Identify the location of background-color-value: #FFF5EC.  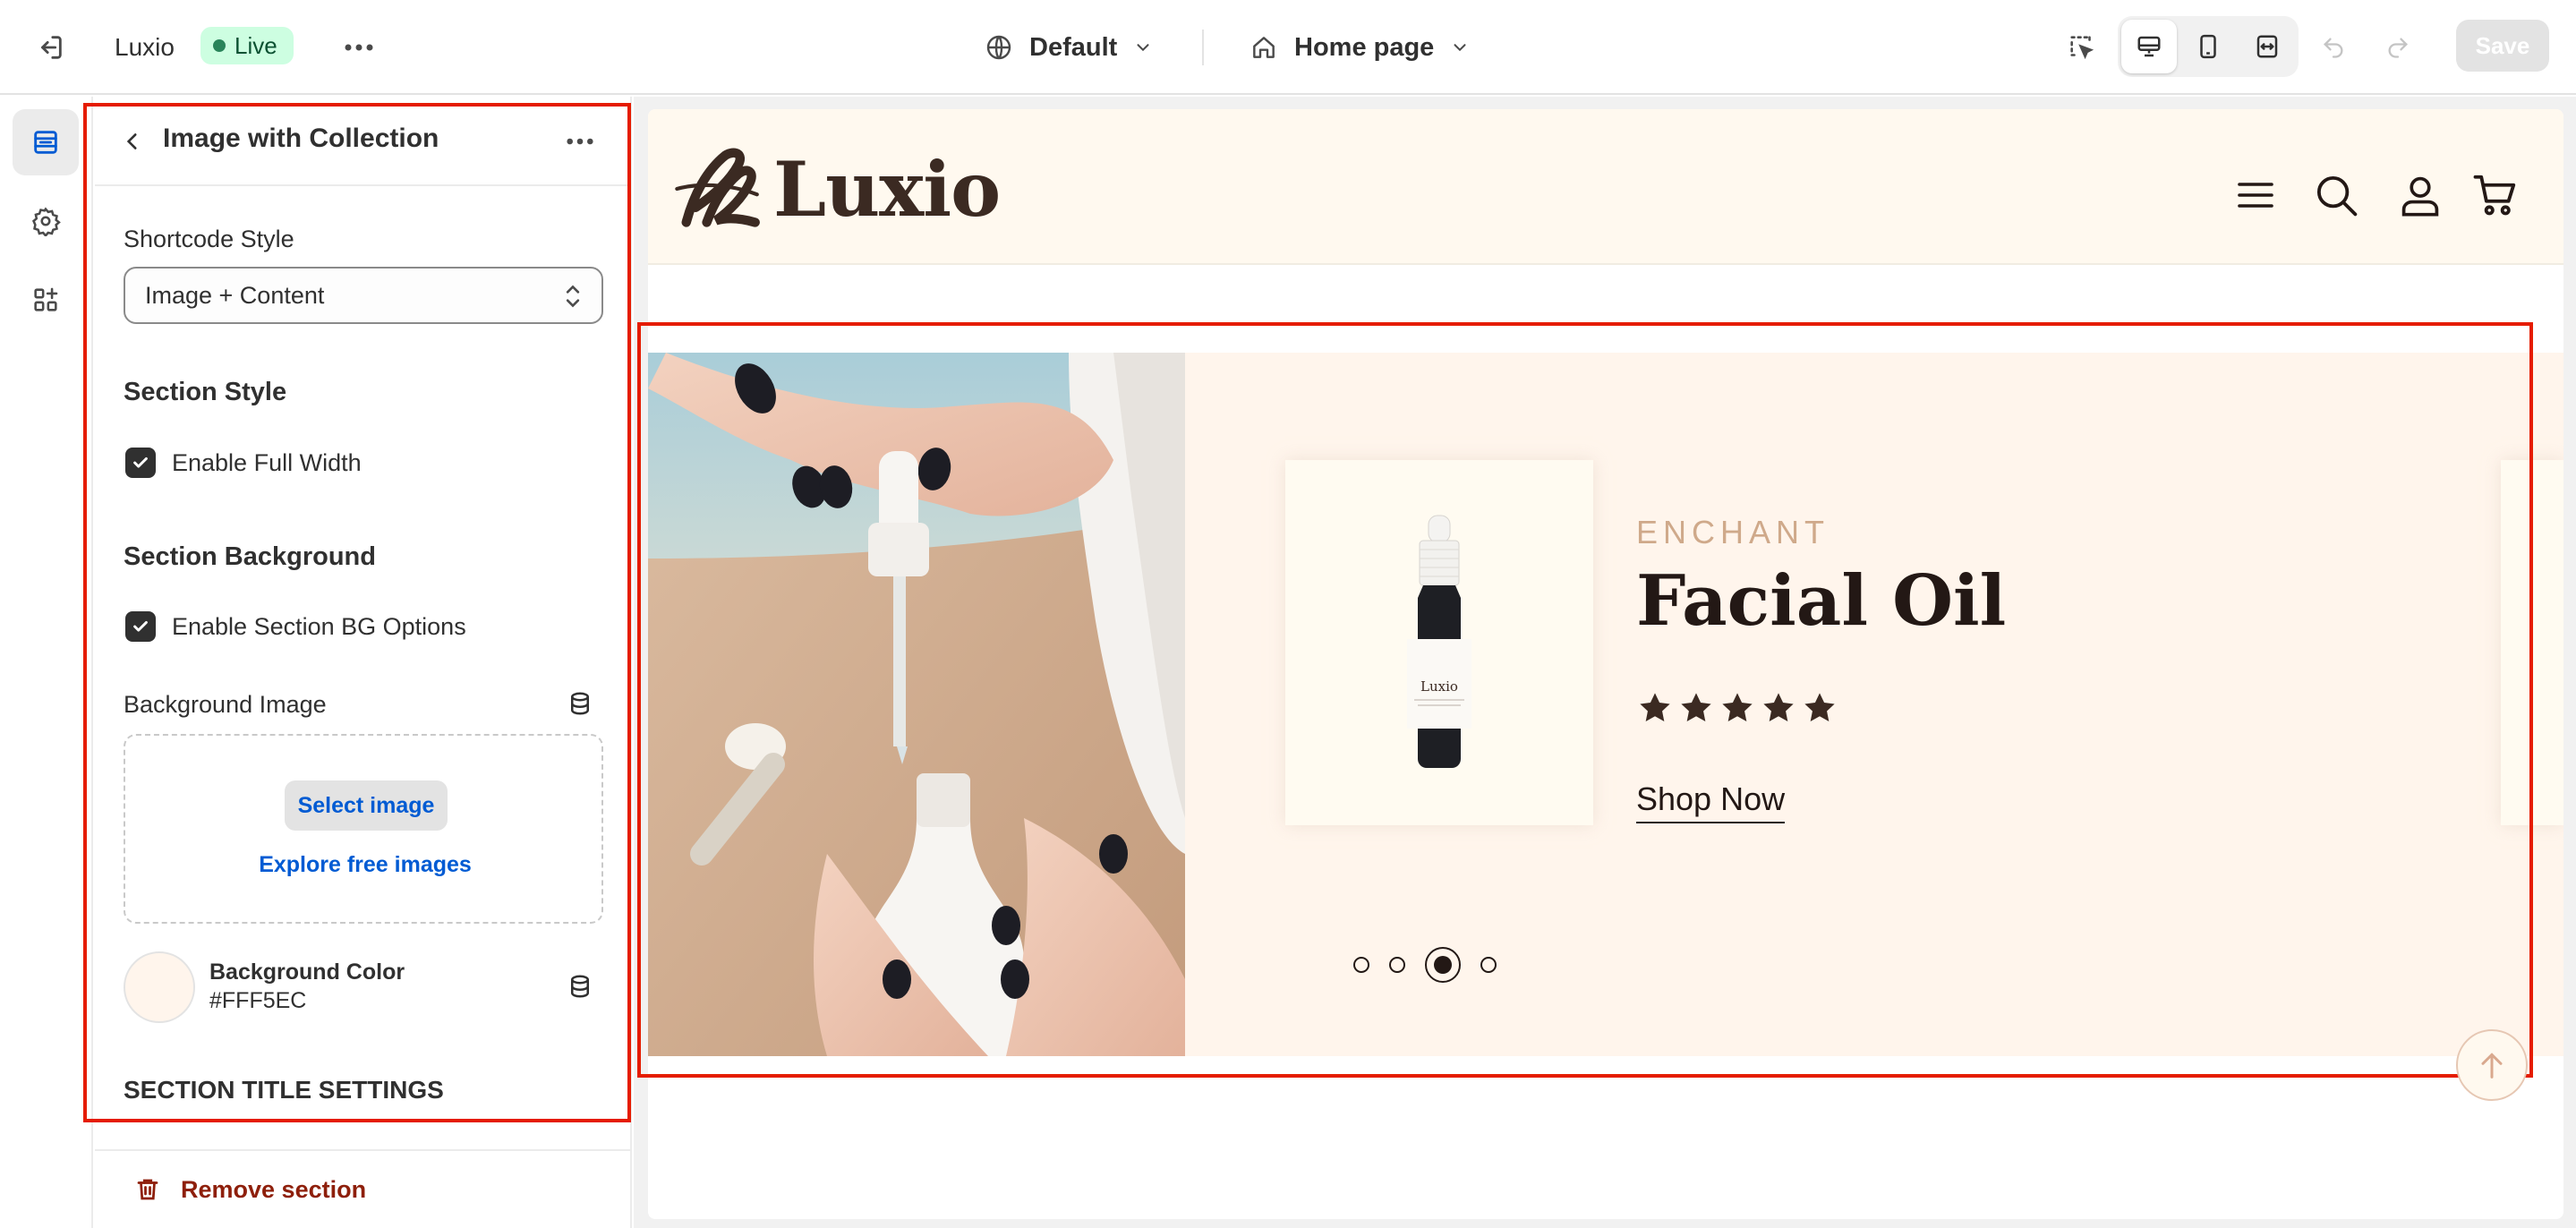
(258, 1000).